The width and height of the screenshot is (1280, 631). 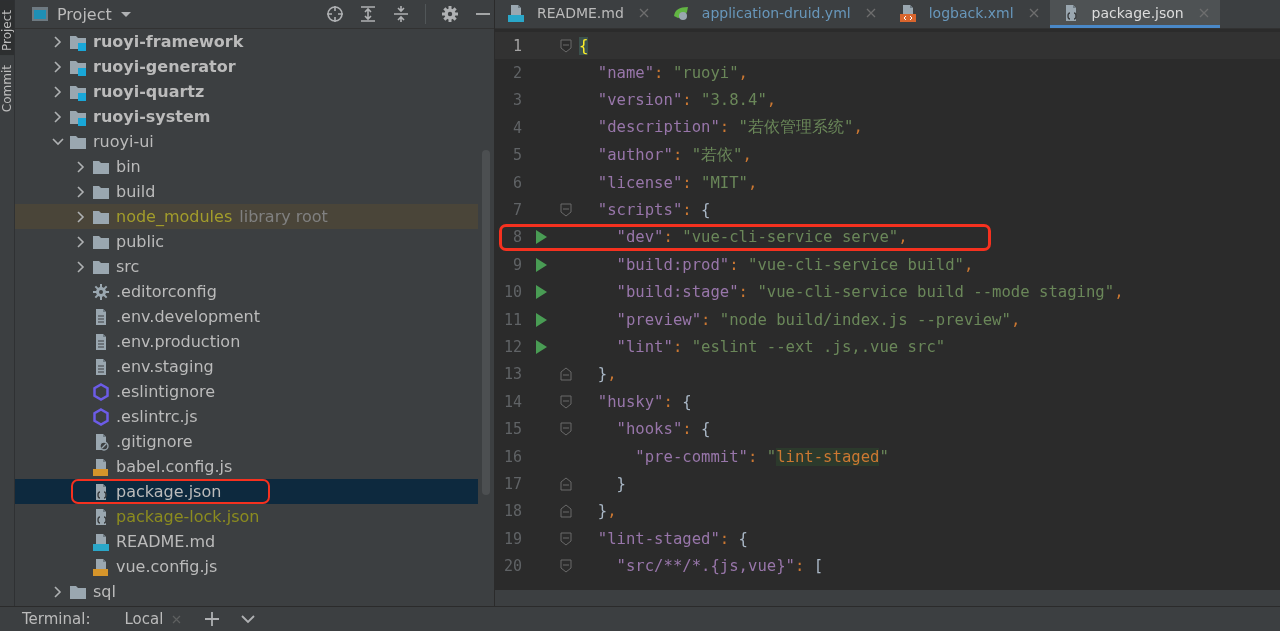 I want to click on line-number: 3, so click(x=516, y=100).